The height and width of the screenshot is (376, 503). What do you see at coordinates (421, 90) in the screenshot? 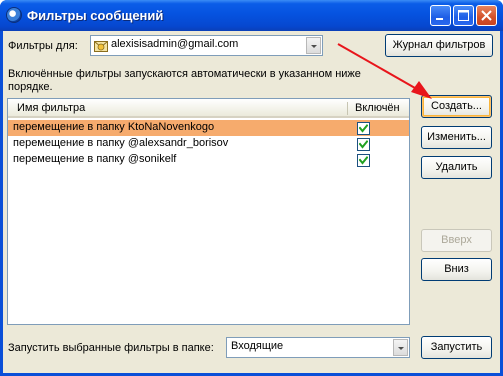
I see `arrow-head-icon` at bounding box center [421, 90].